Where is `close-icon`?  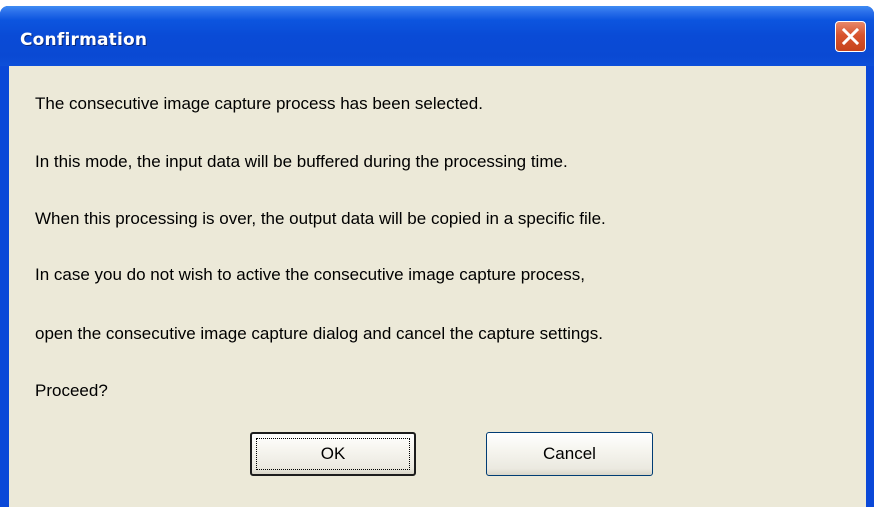 close-icon is located at coordinates (850, 36).